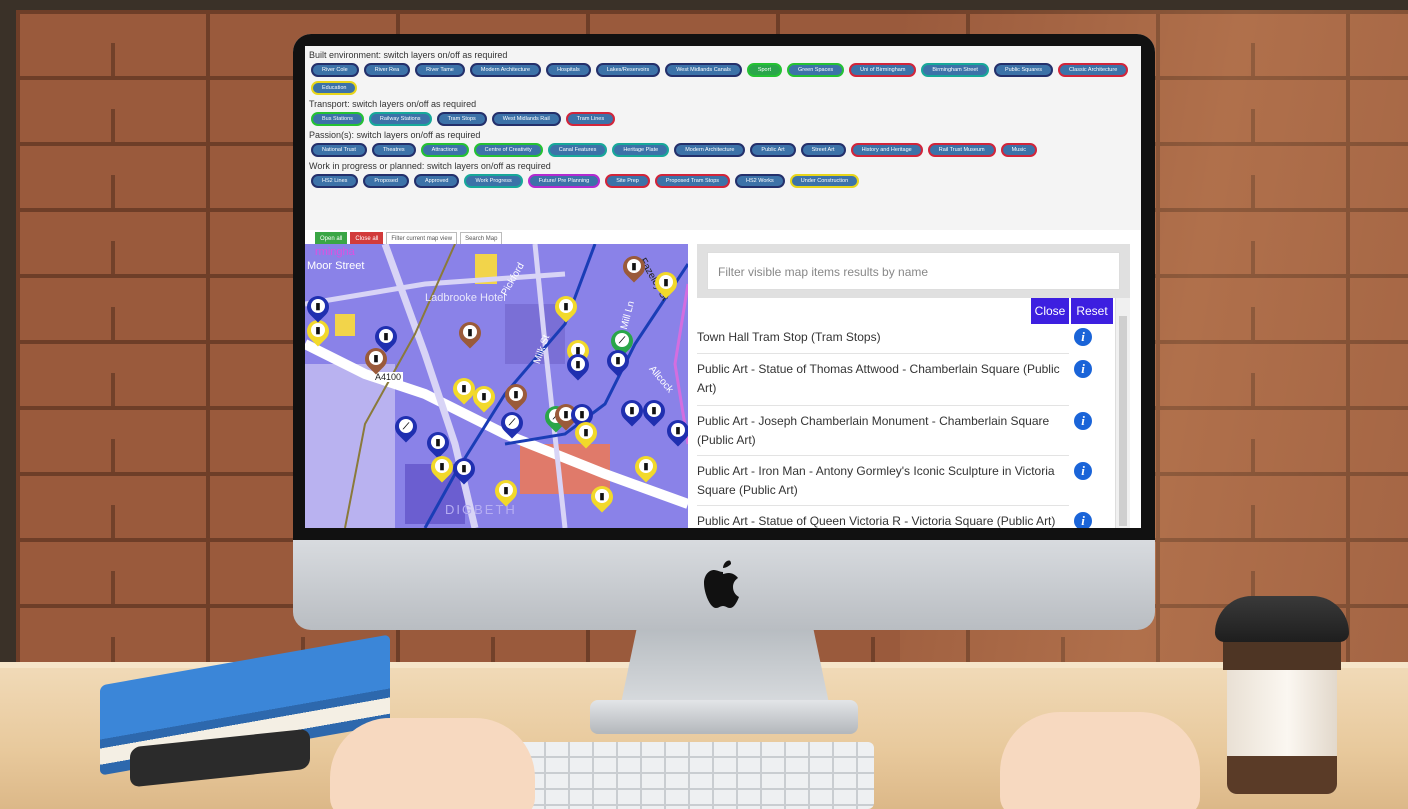 This screenshot has width=1408, height=809. I want to click on layer-button: Music, so click(1018, 150).